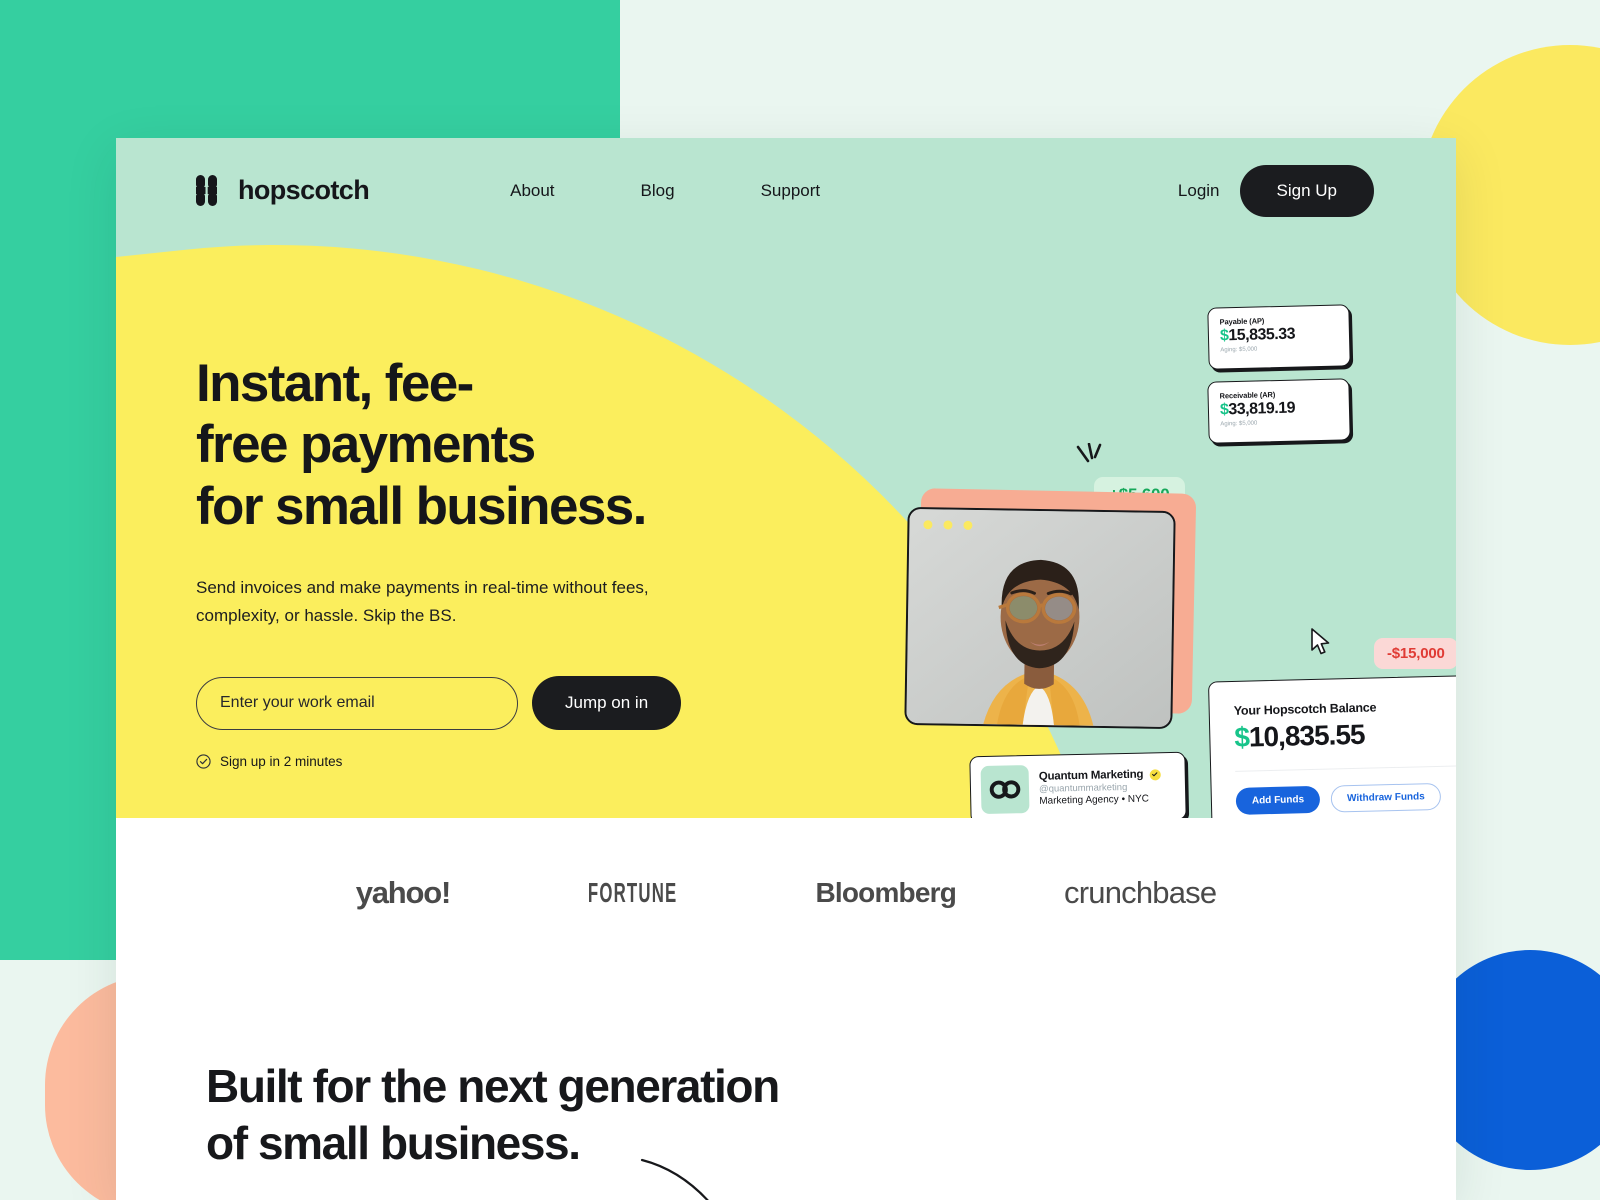 This screenshot has width=1600, height=1200. What do you see at coordinates (1306, 735) in the screenshot?
I see `balance-amount-value: 10,835.55` at bounding box center [1306, 735].